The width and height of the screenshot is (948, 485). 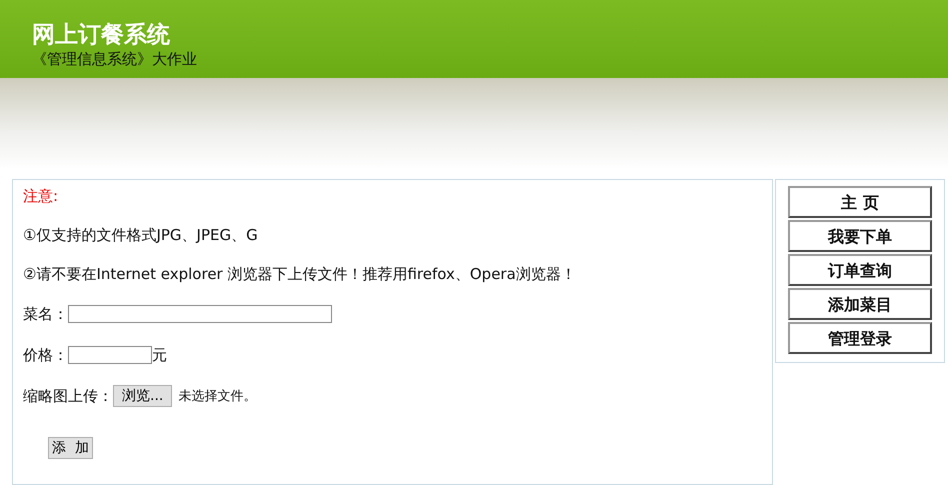 I want to click on price-field, so click(x=110, y=355).